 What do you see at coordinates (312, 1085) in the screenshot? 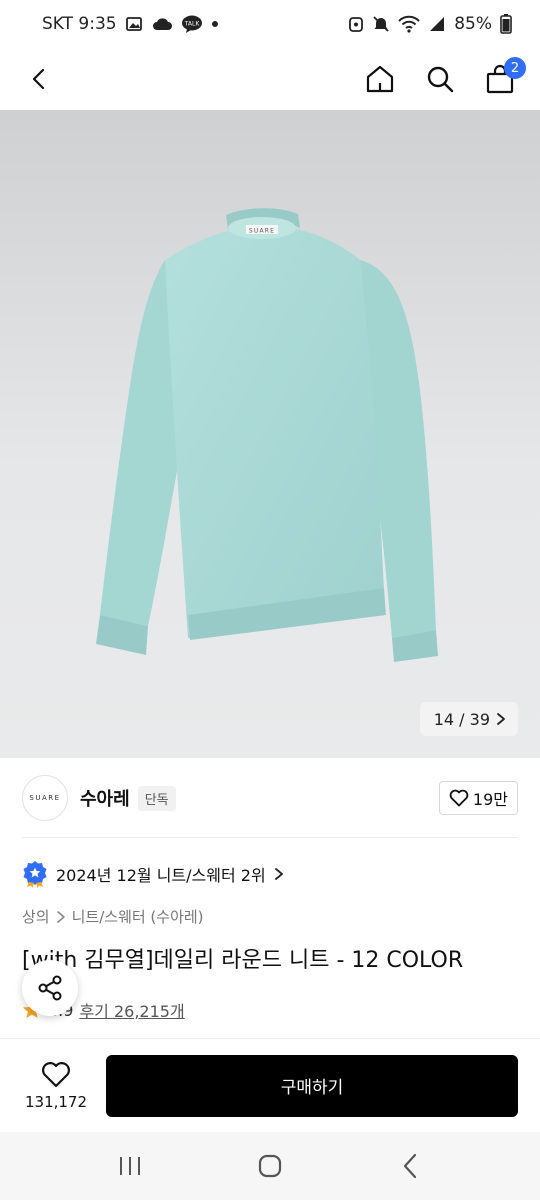
I see `buy-button: 구매하기` at bounding box center [312, 1085].